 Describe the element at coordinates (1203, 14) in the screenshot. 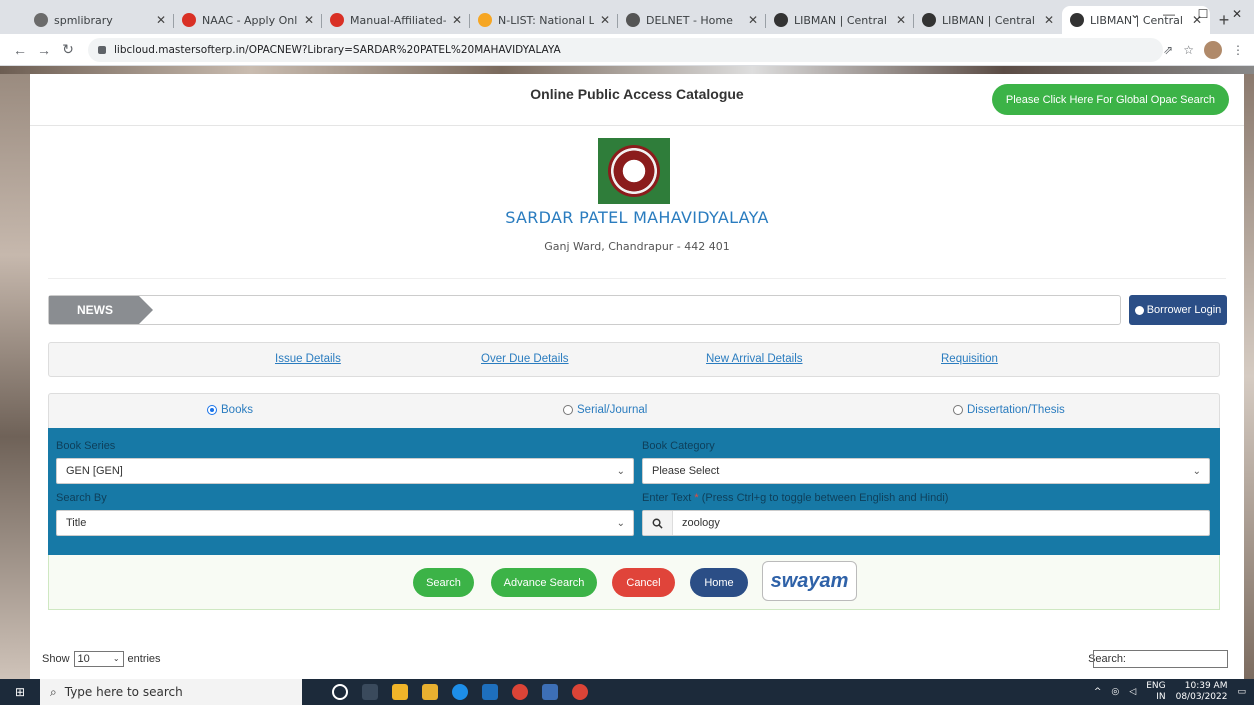

I see `maximize-icon: ☐` at that location.